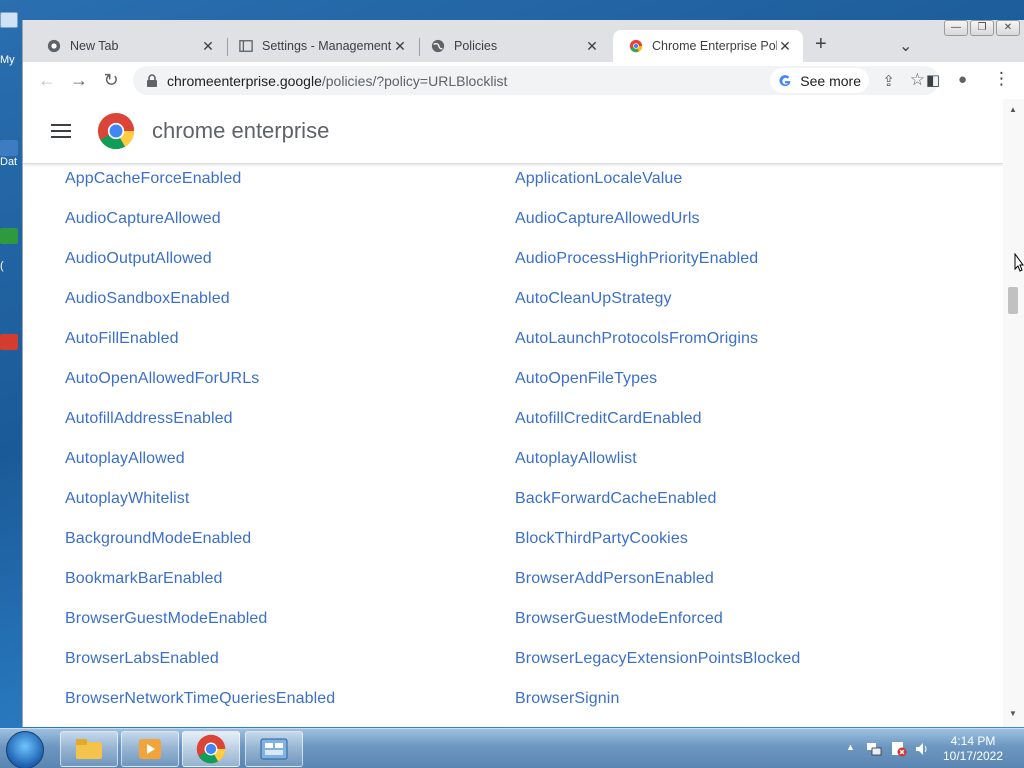 The image size is (1024, 768). Describe the element at coordinates (438, 46) in the screenshot. I see `globe-icon` at that location.